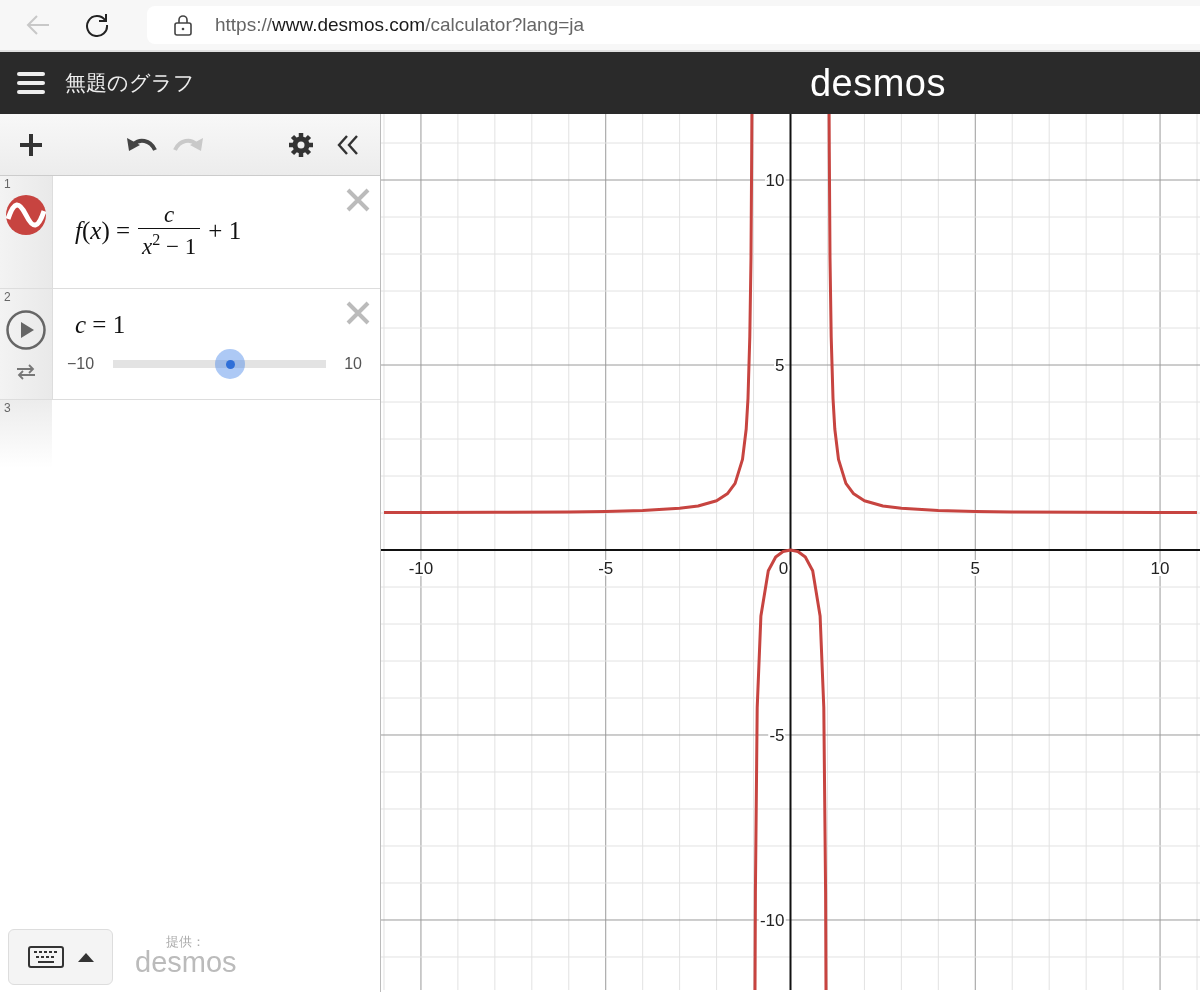 The image size is (1200, 992). Describe the element at coordinates (130, 83) in the screenshot. I see `graph-title: 無題のグラフ` at that location.